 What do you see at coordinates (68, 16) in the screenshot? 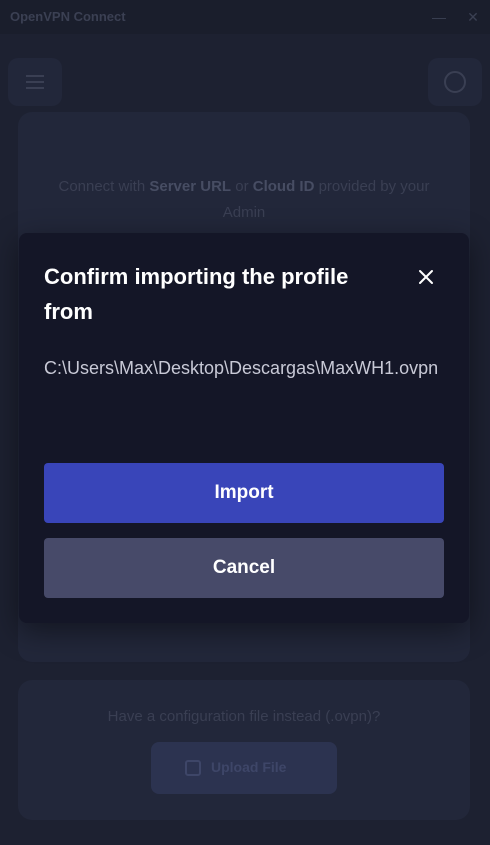
I see `window-title: OpenVPN Connect` at bounding box center [68, 16].